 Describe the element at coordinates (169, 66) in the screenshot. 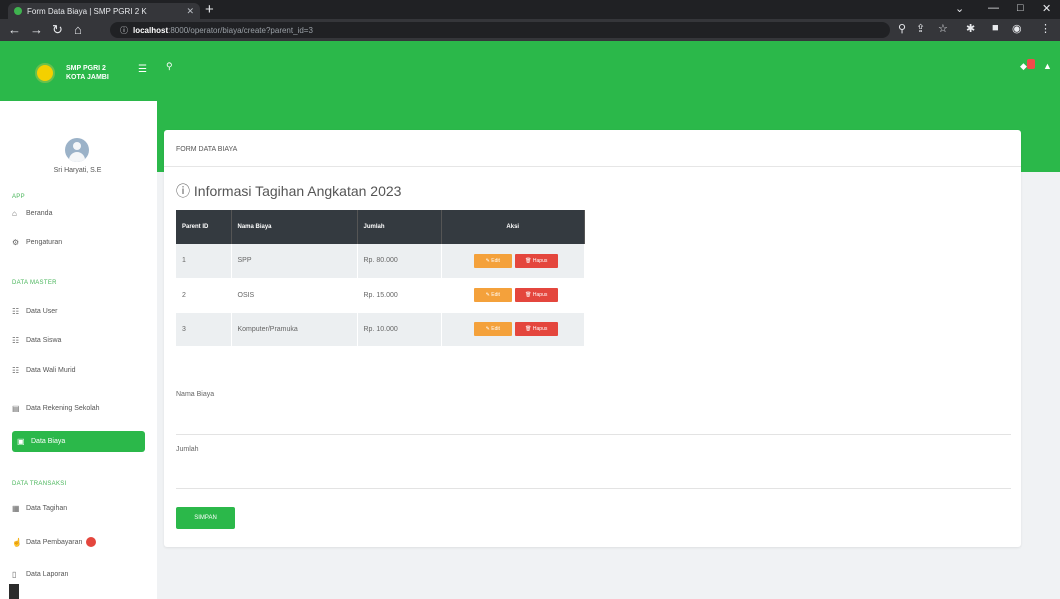

I see `search-icon: ⚲` at that location.